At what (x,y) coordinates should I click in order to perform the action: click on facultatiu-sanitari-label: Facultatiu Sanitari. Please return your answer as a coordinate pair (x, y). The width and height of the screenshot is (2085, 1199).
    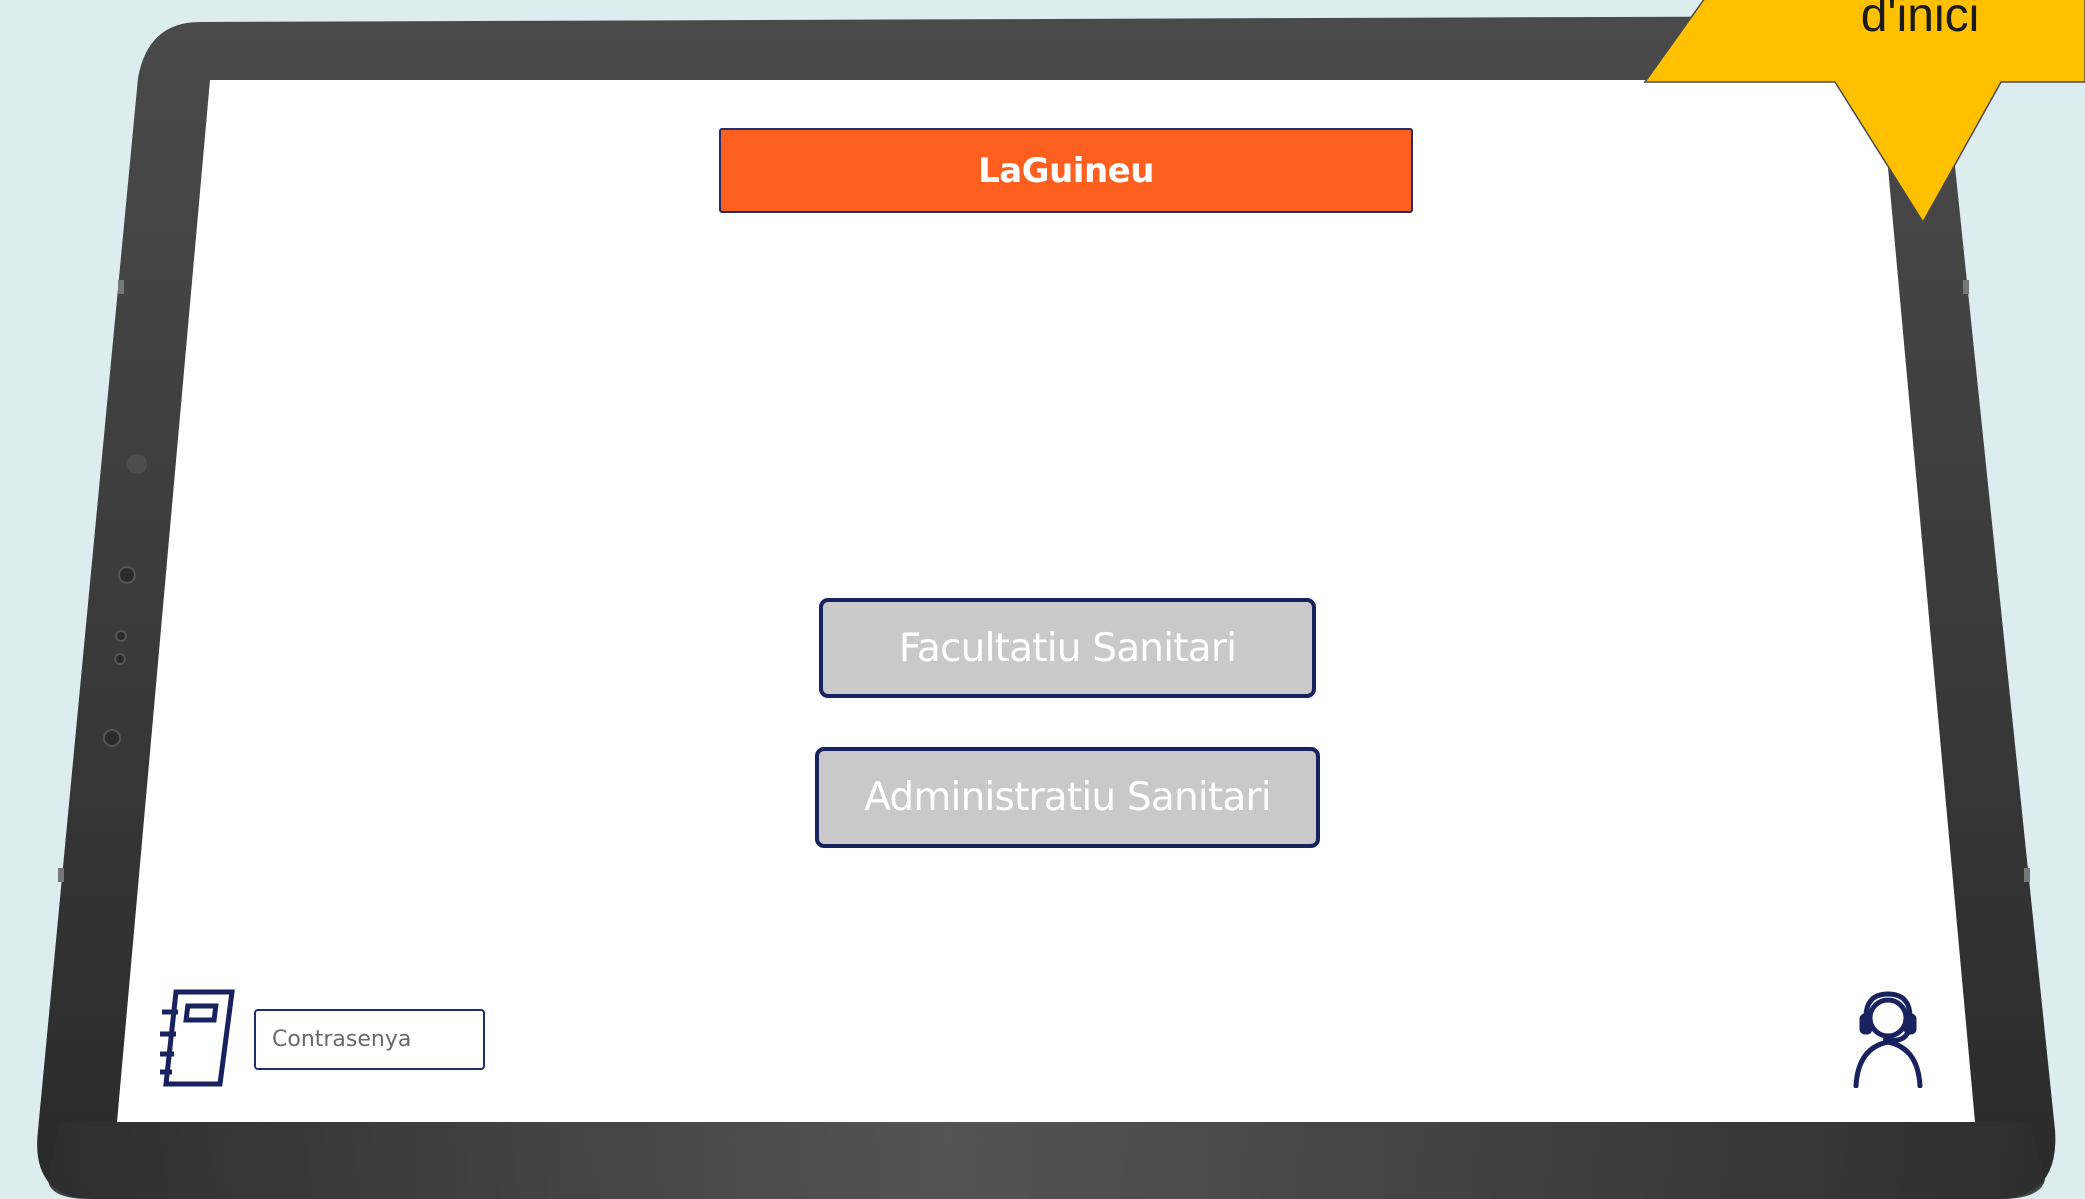
    Looking at the image, I should click on (1067, 648).